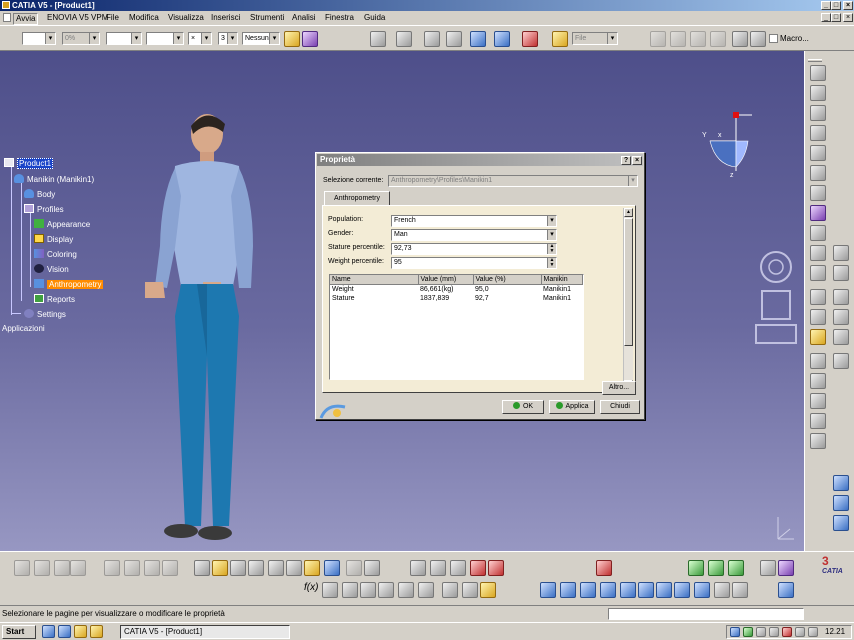  I want to click on cut-icon, so click(276, 568).